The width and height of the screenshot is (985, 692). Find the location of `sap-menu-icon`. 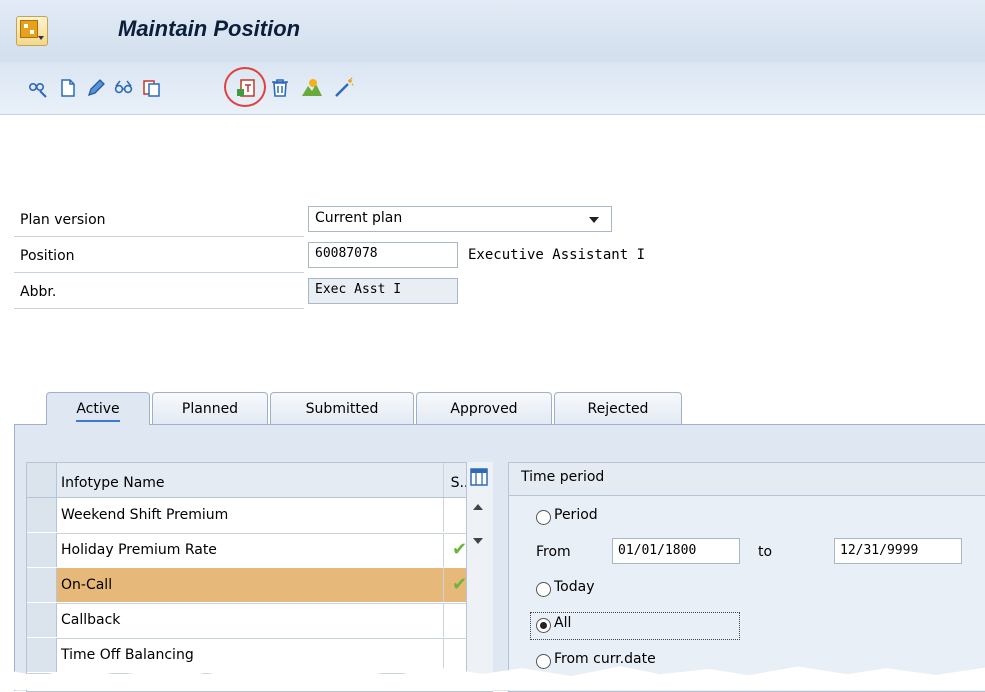

sap-menu-icon is located at coordinates (29, 29).